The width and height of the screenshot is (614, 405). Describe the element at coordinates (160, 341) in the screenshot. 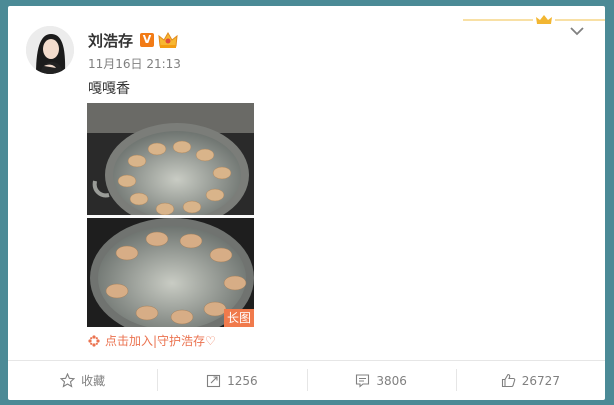

I see `topic-label: 点击加入|守护浩存♡` at that location.